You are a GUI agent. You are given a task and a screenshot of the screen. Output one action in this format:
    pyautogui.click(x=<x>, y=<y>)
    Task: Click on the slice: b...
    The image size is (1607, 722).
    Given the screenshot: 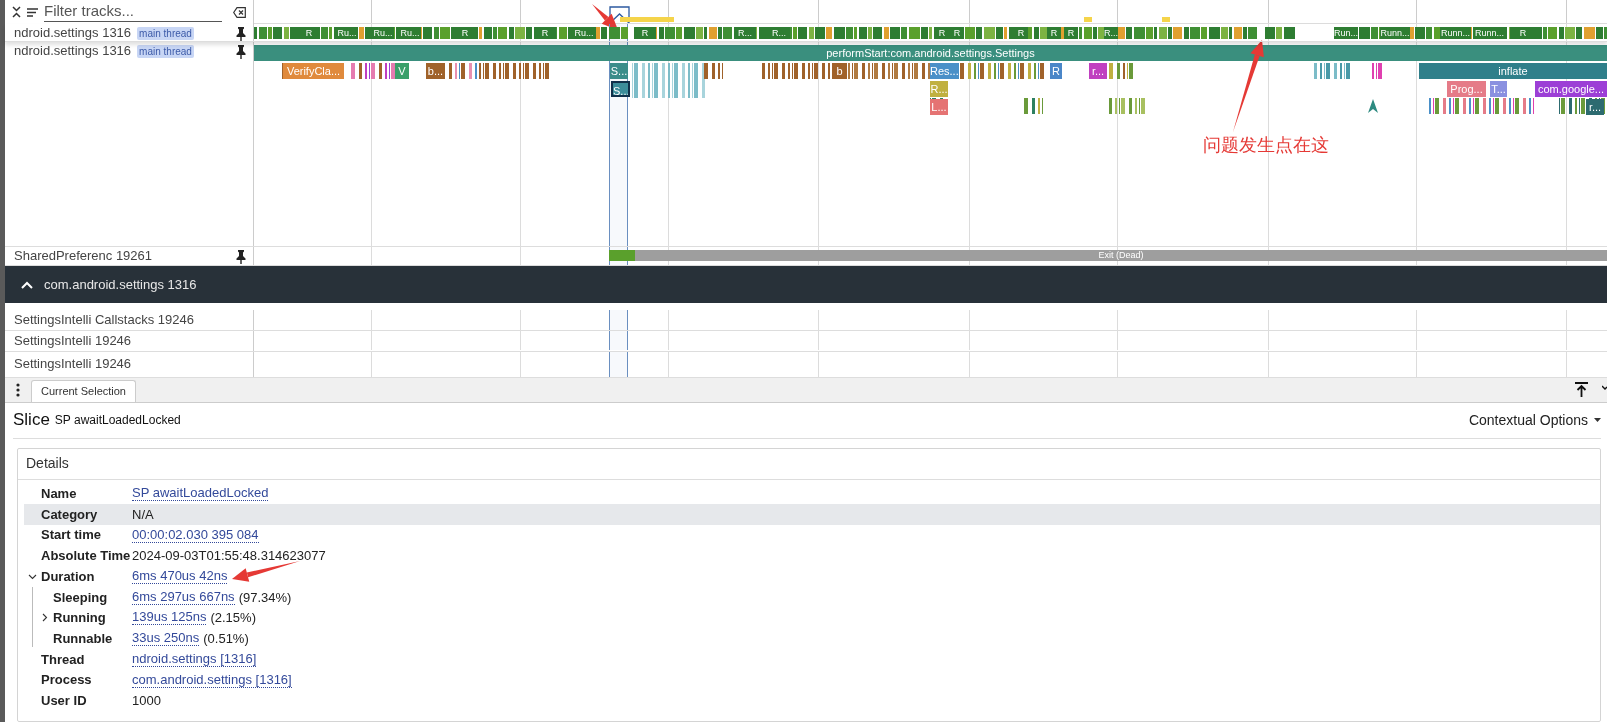 What is the action you would take?
    pyautogui.click(x=435, y=71)
    